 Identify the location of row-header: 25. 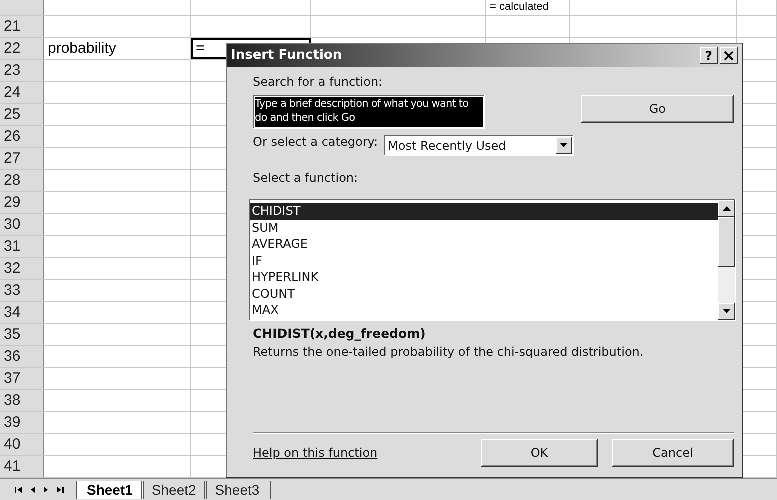
(22, 114).